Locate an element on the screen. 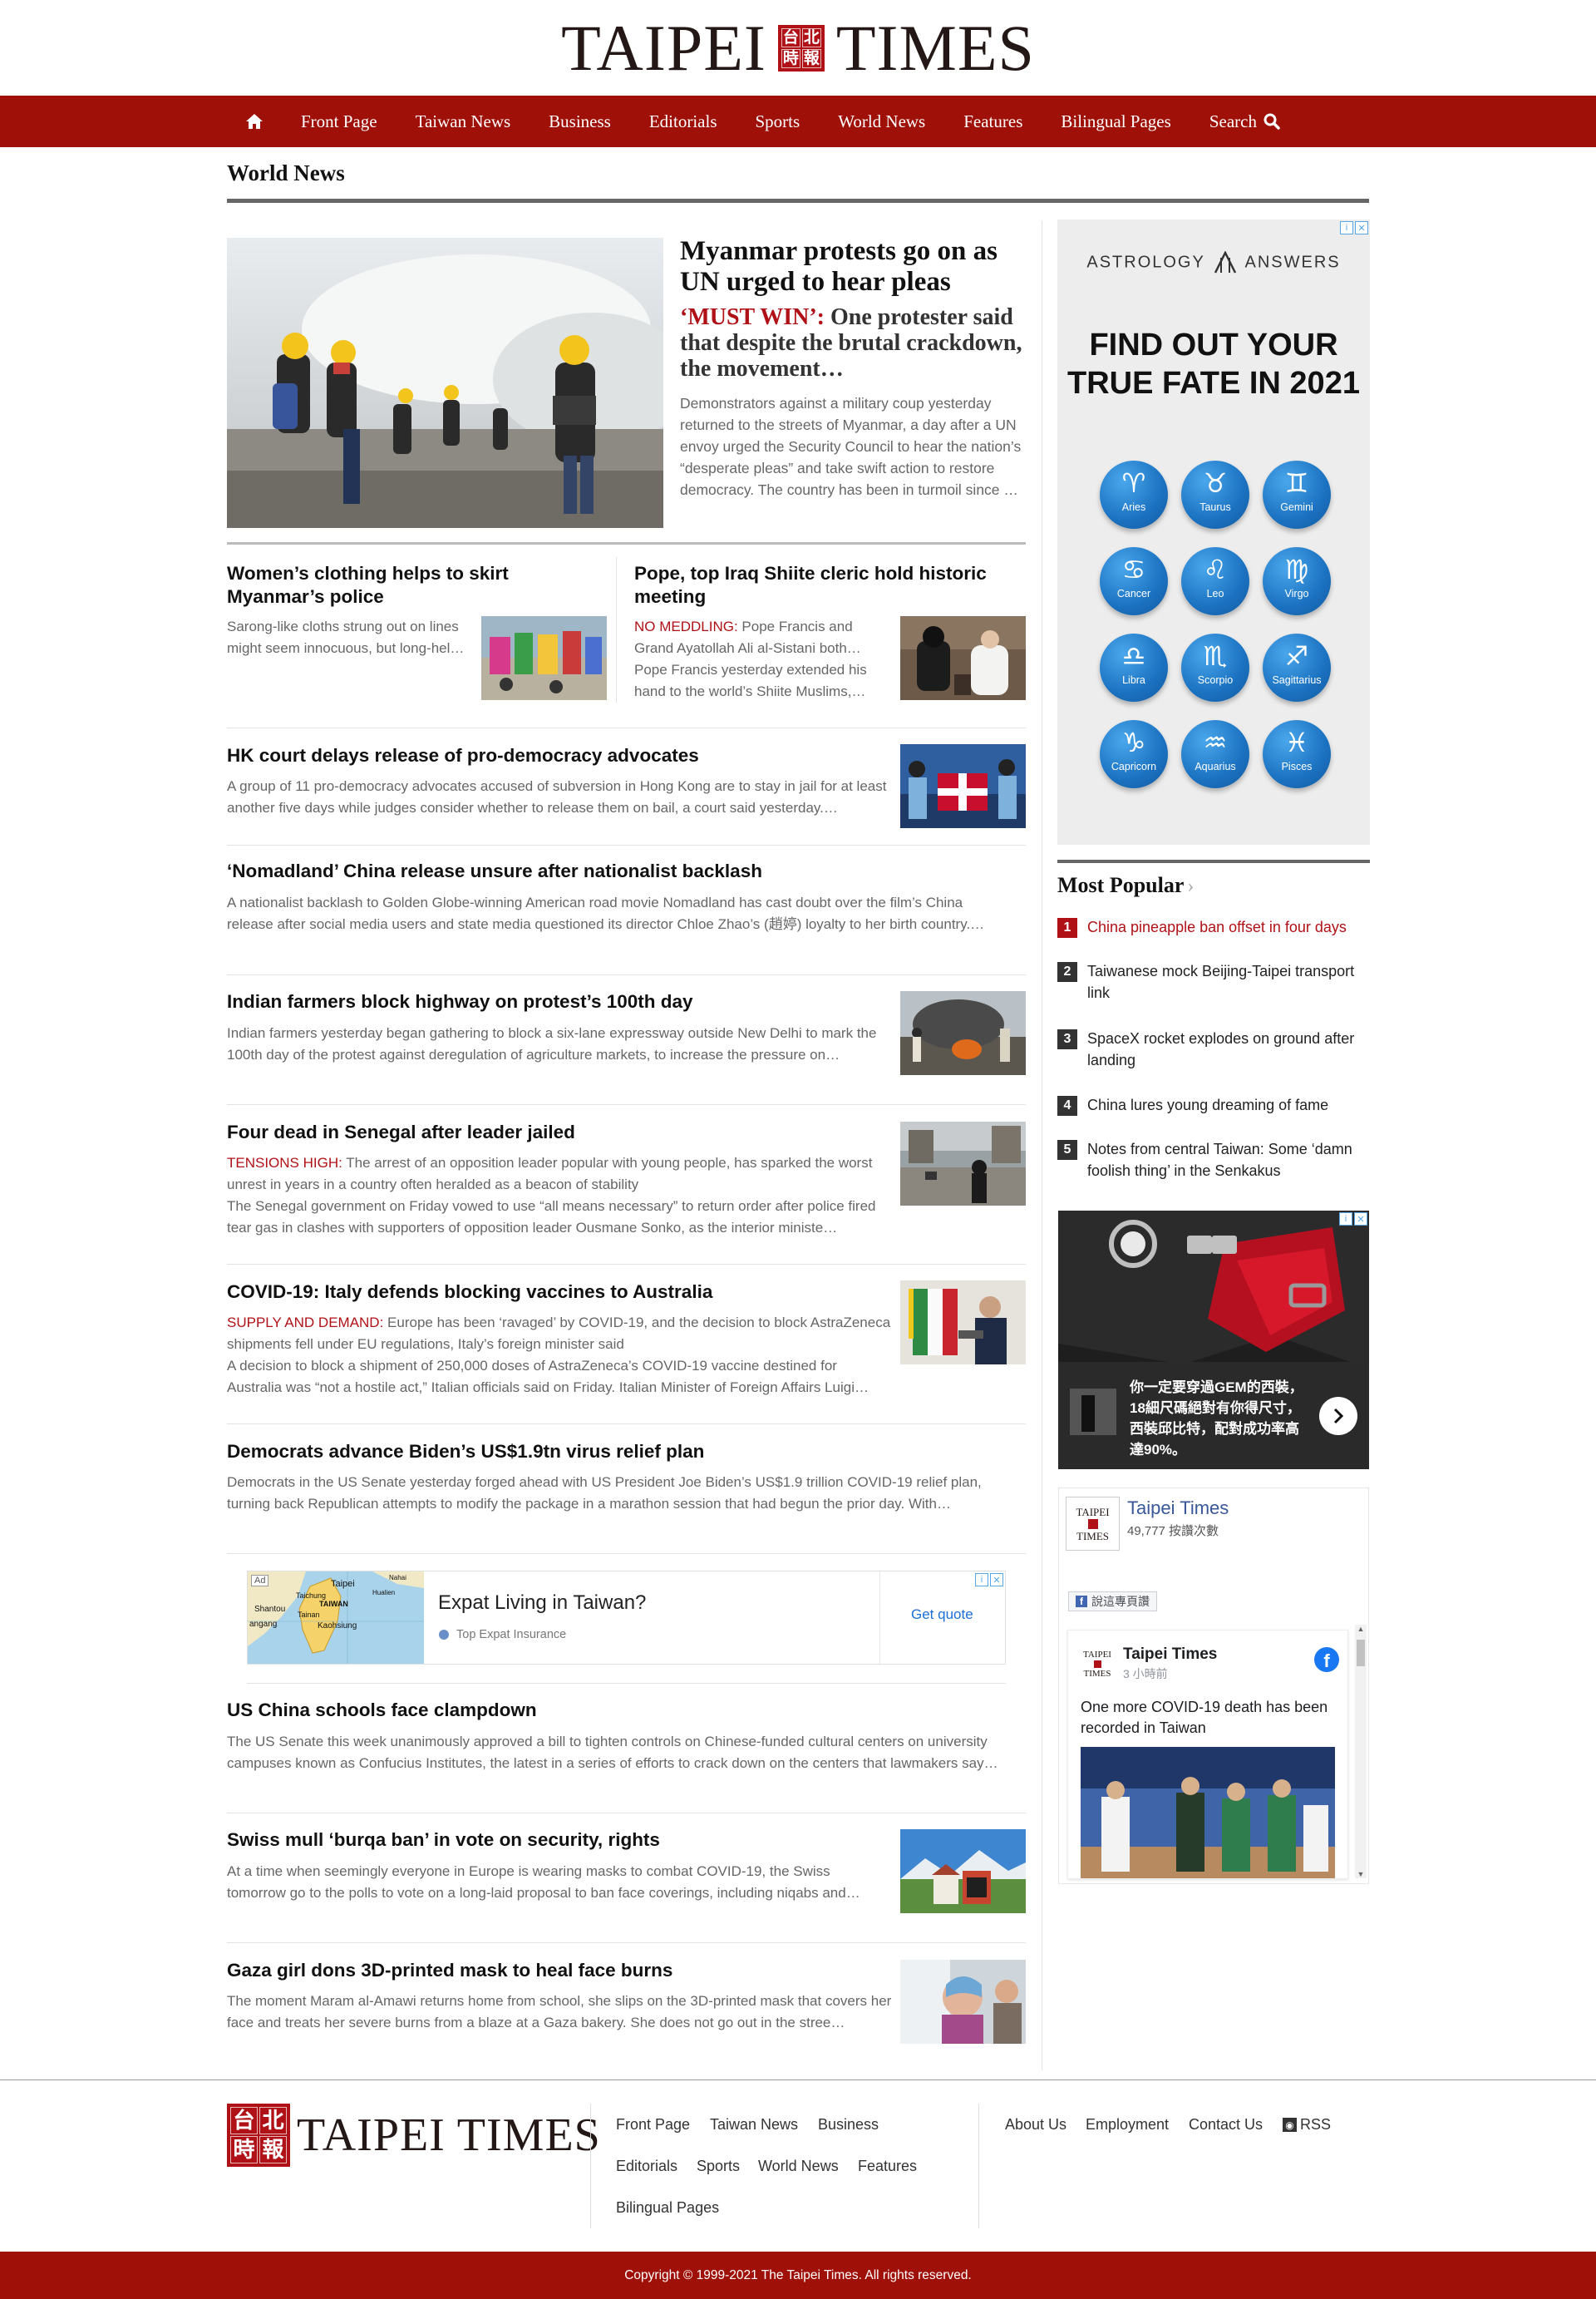 The height and width of the screenshot is (2299, 1596). post-timestamp: 3 小時前 is located at coordinates (1145, 1673).